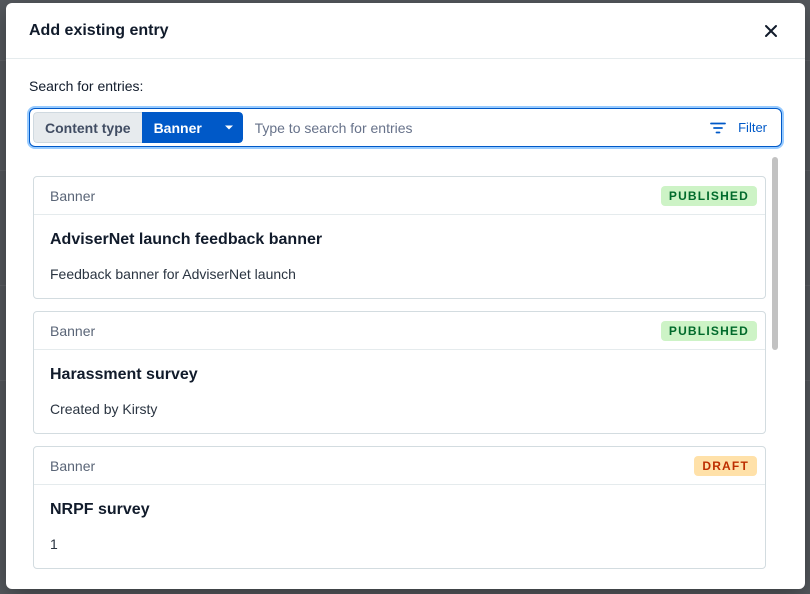 Image resolution: width=810 pixels, height=594 pixels. Describe the element at coordinates (476, 127) in the screenshot. I see `search-input` at that location.